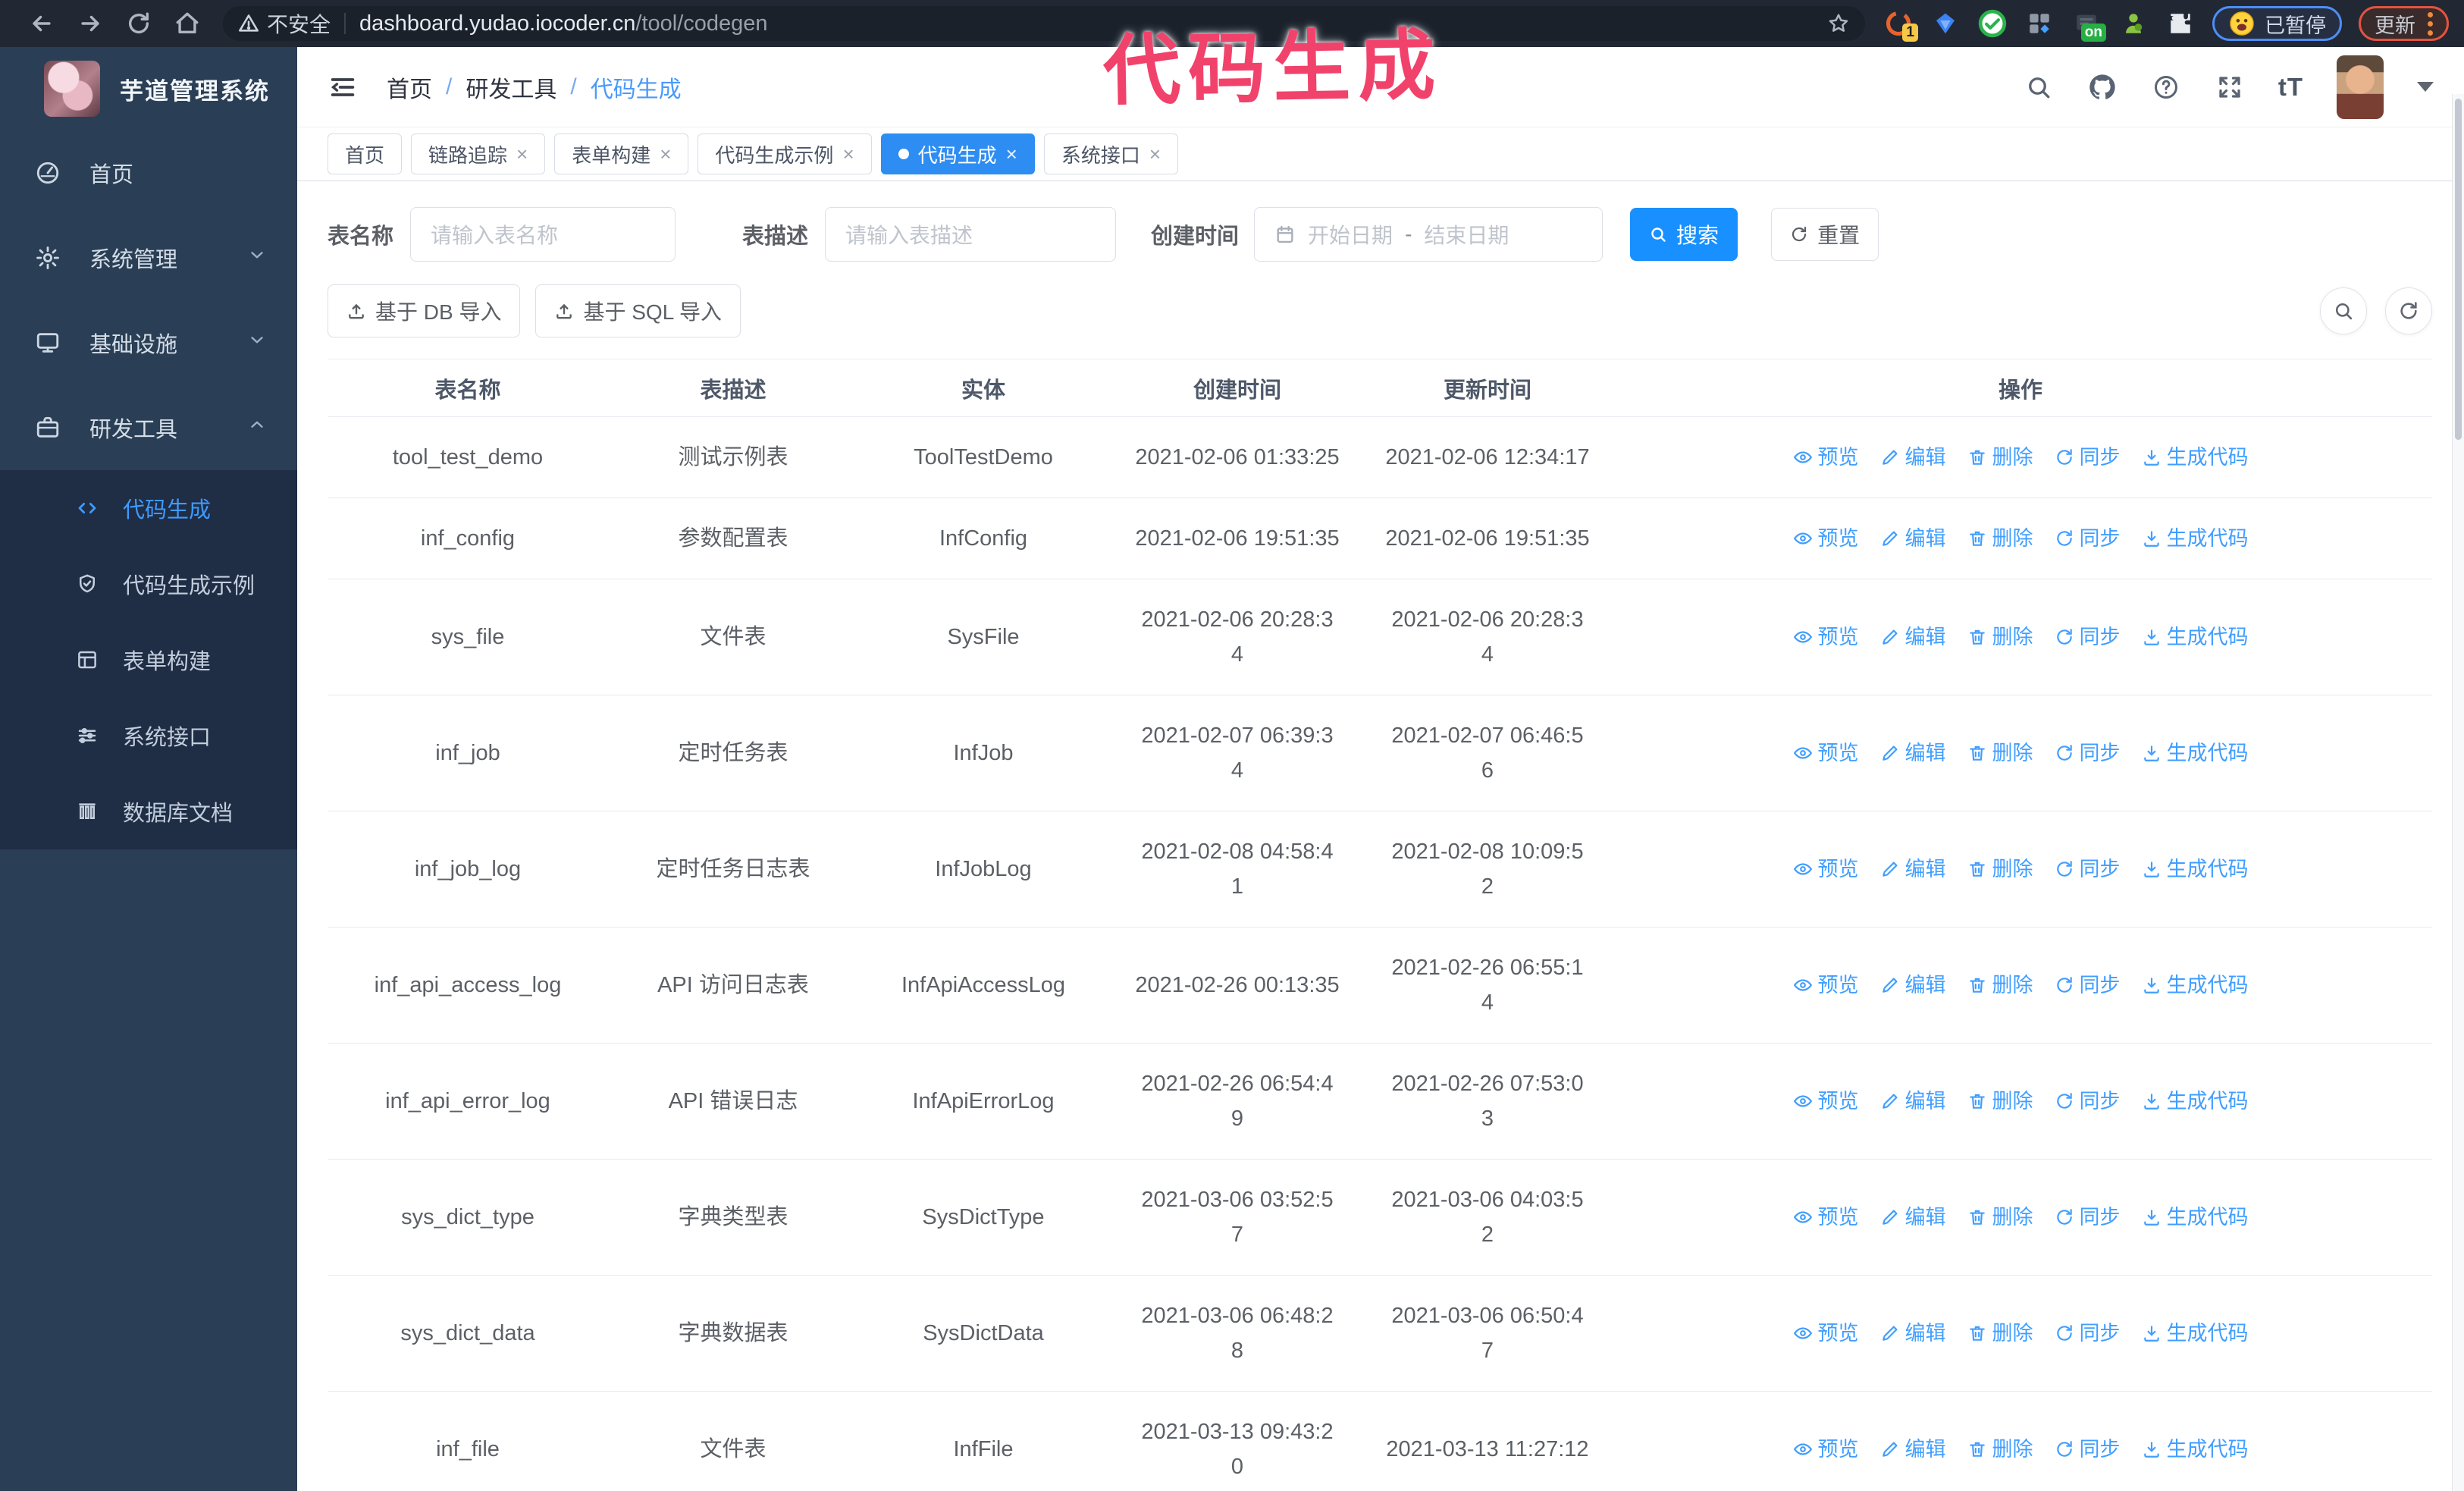 The image size is (2464, 1491). I want to click on security-warning: 不安全, so click(284, 23).